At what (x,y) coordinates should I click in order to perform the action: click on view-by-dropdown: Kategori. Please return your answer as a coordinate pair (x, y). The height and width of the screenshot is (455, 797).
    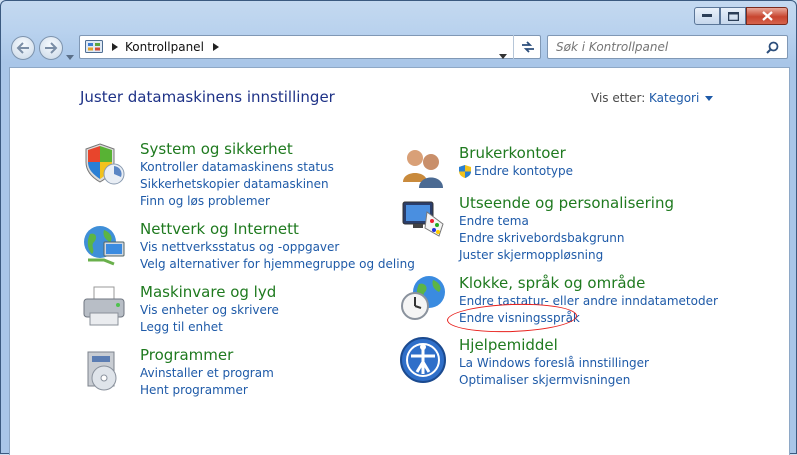
    Looking at the image, I should click on (681, 98).